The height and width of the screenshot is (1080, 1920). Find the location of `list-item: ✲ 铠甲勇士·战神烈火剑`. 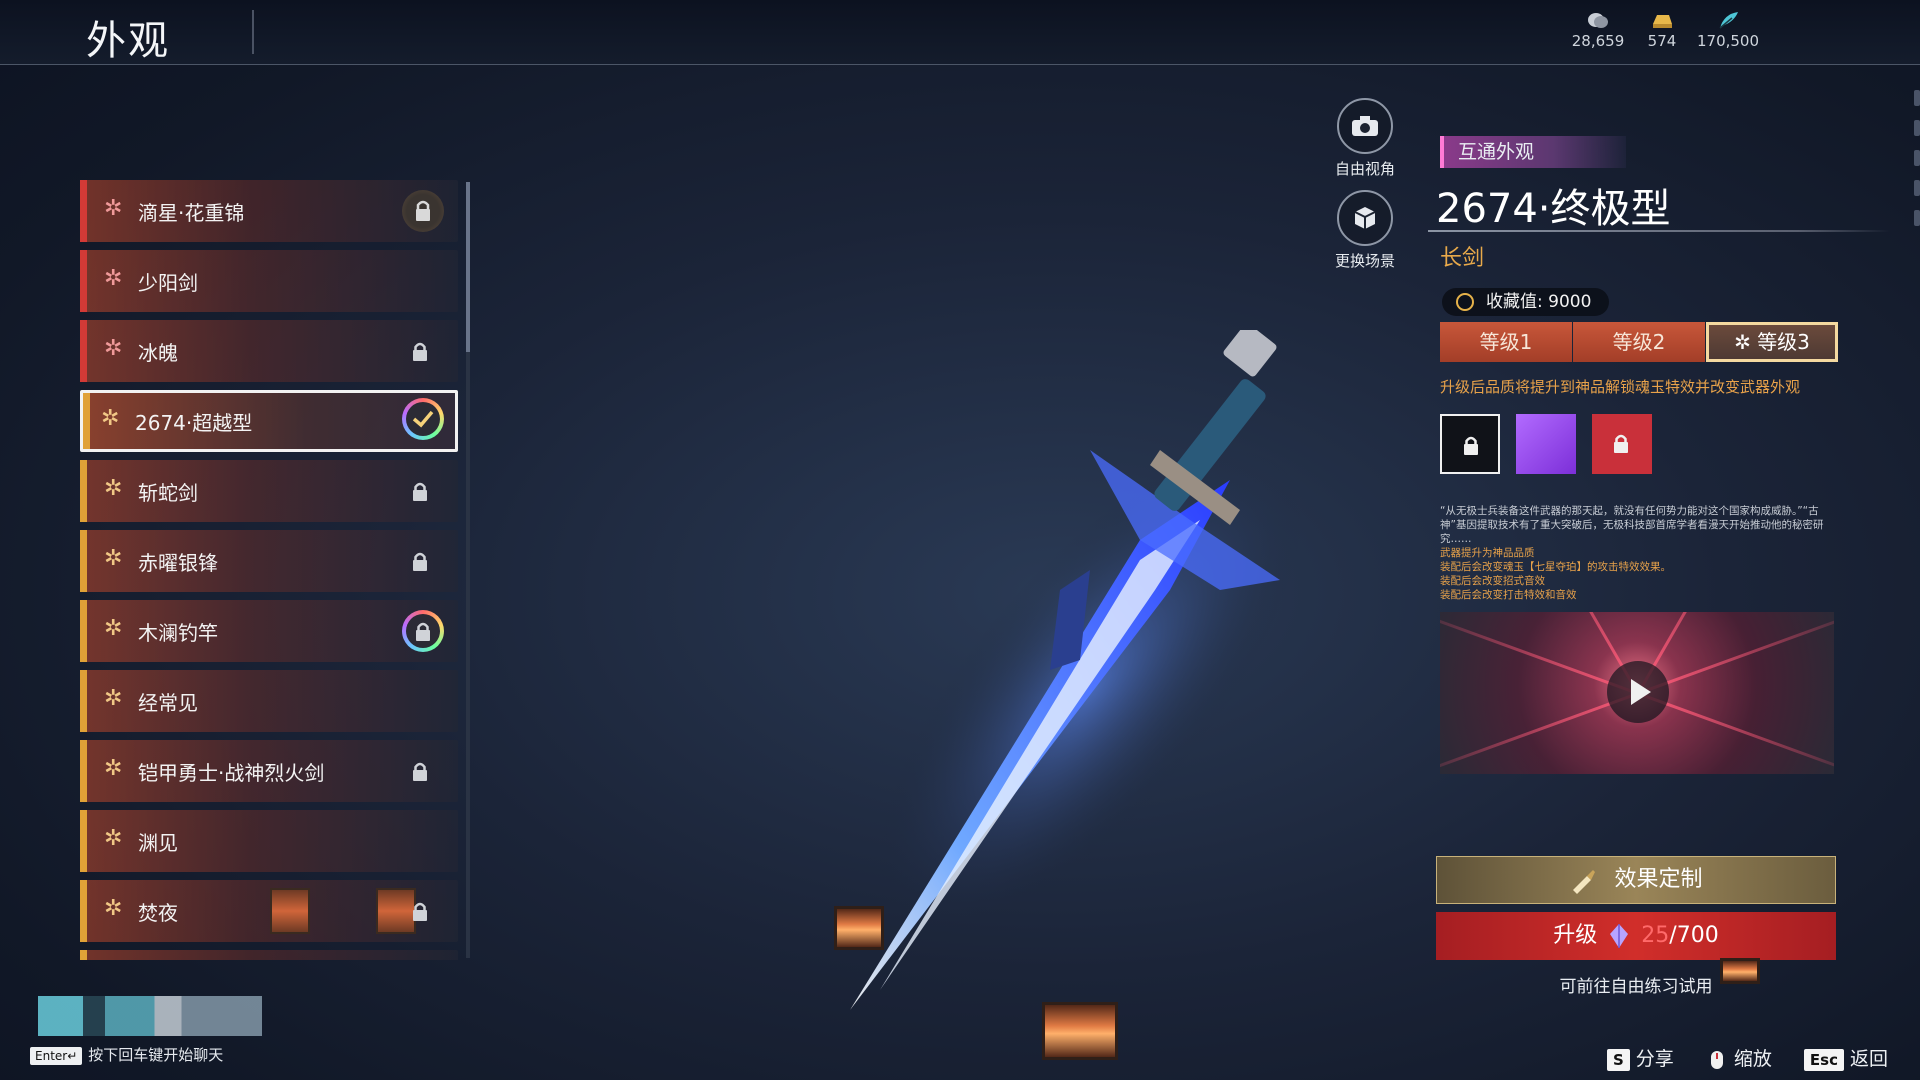

list-item: ✲ 铠甲勇士·战神烈火剑 is located at coordinates (269, 771).